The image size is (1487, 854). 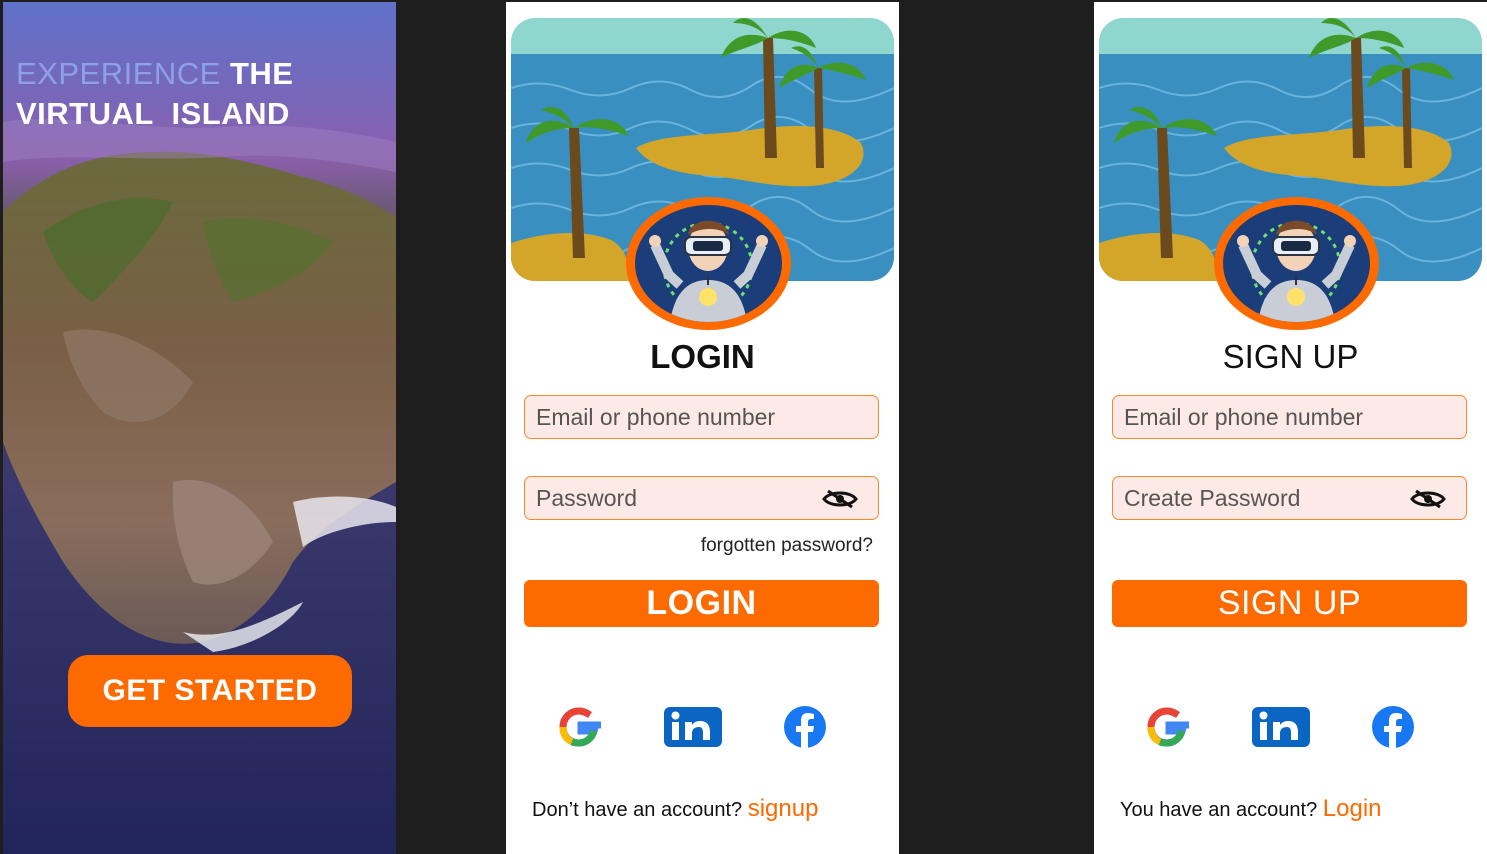 I want to click on signup-button: SIGN UP, so click(x=1289, y=603).